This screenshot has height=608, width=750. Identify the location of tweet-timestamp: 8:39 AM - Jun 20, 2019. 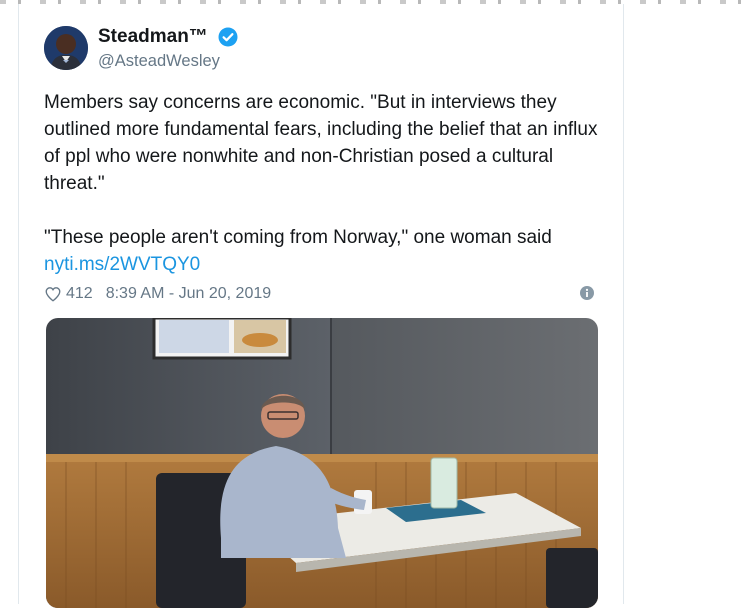
(188, 294).